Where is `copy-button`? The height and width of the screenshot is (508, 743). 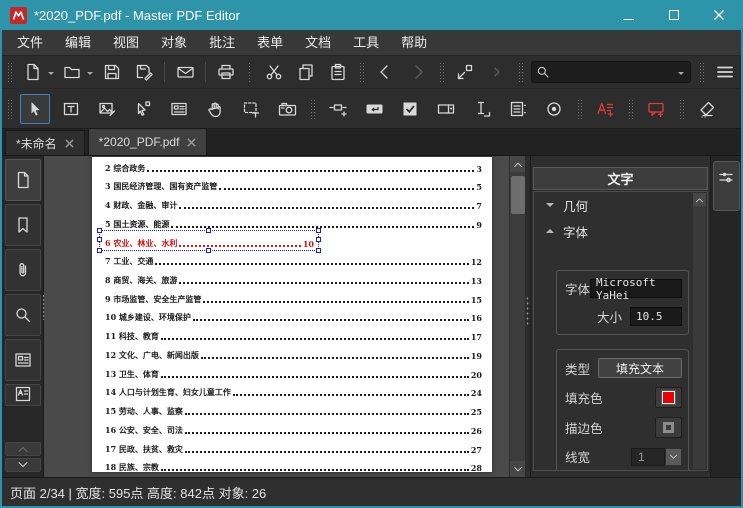
copy-button is located at coordinates (306, 72).